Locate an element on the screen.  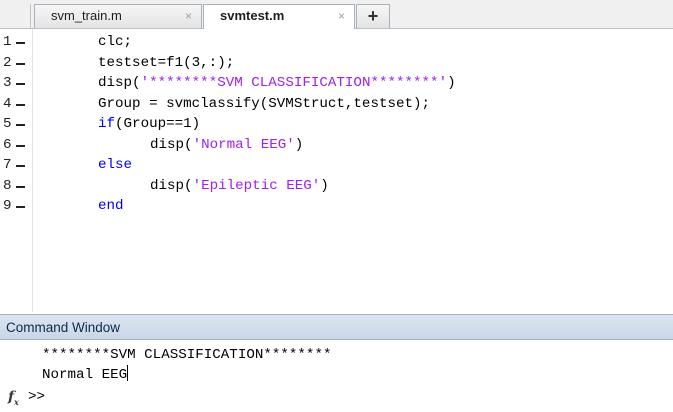
command-output-line: ********SVM CLASSIFICATION******** is located at coordinates (187, 355).